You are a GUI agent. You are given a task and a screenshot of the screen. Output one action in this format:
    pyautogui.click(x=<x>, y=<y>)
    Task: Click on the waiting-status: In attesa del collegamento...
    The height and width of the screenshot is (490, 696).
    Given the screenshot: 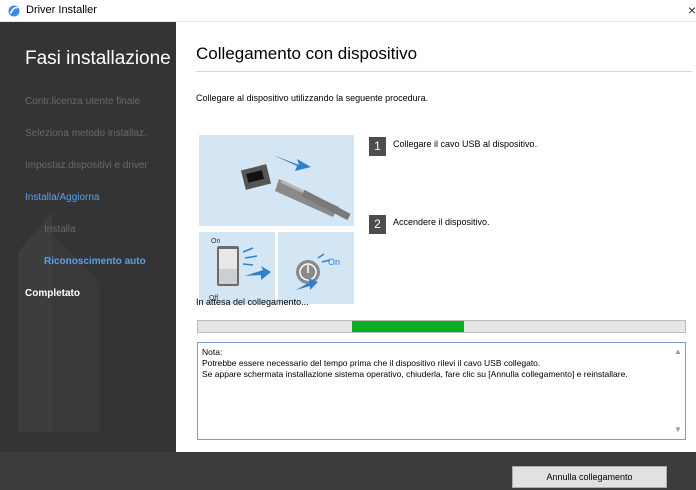 What is the action you would take?
    pyautogui.click(x=252, y=302)
    